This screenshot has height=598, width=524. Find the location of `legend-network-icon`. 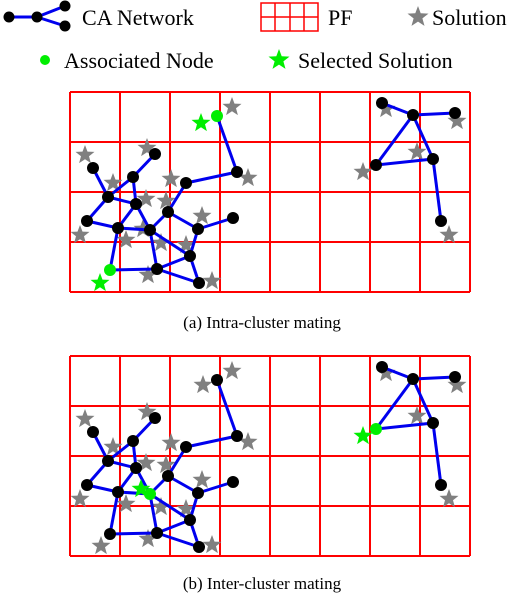

legend-network-icon is located at coordinates (37, 16).